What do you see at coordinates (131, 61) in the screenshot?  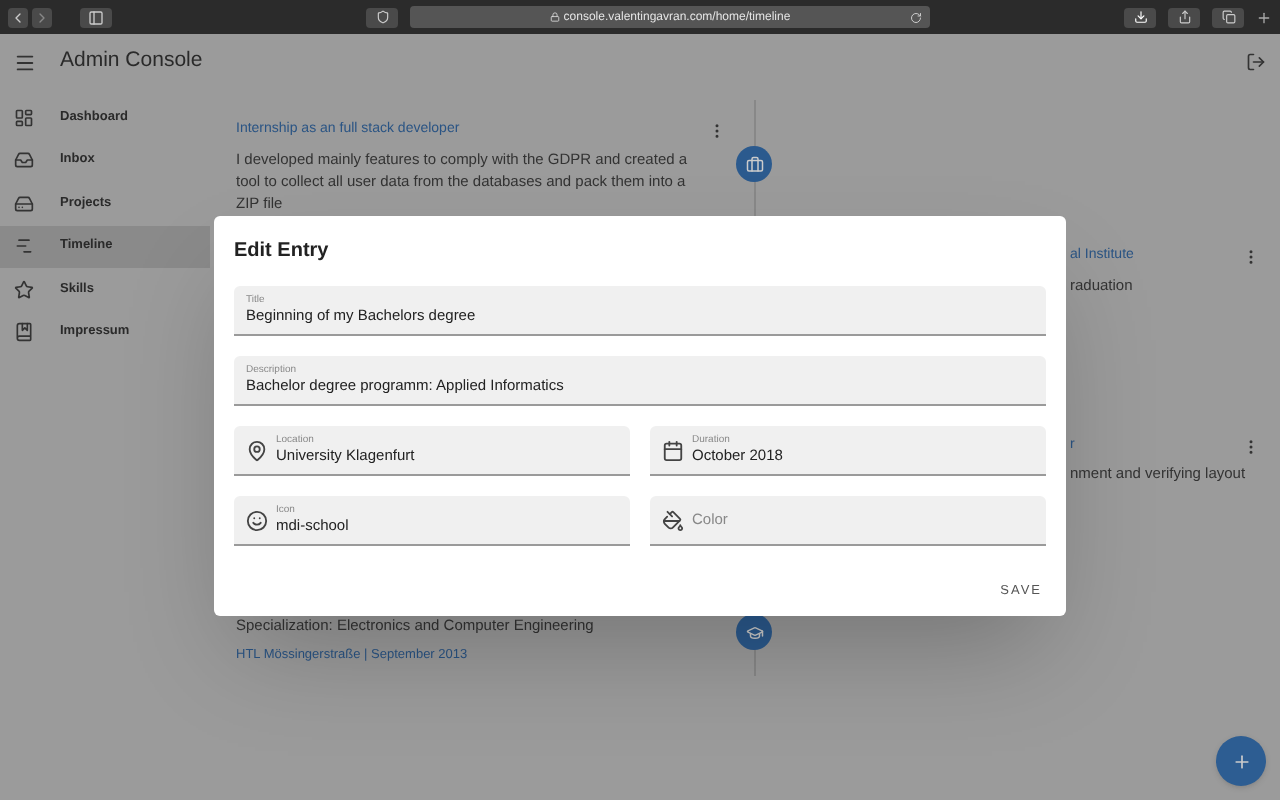 I see `app-title: Admin Console` at bounding box center [131, 61].